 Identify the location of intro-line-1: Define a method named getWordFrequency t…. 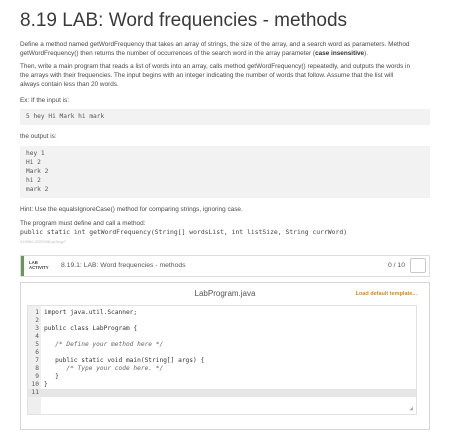
(215, 44).